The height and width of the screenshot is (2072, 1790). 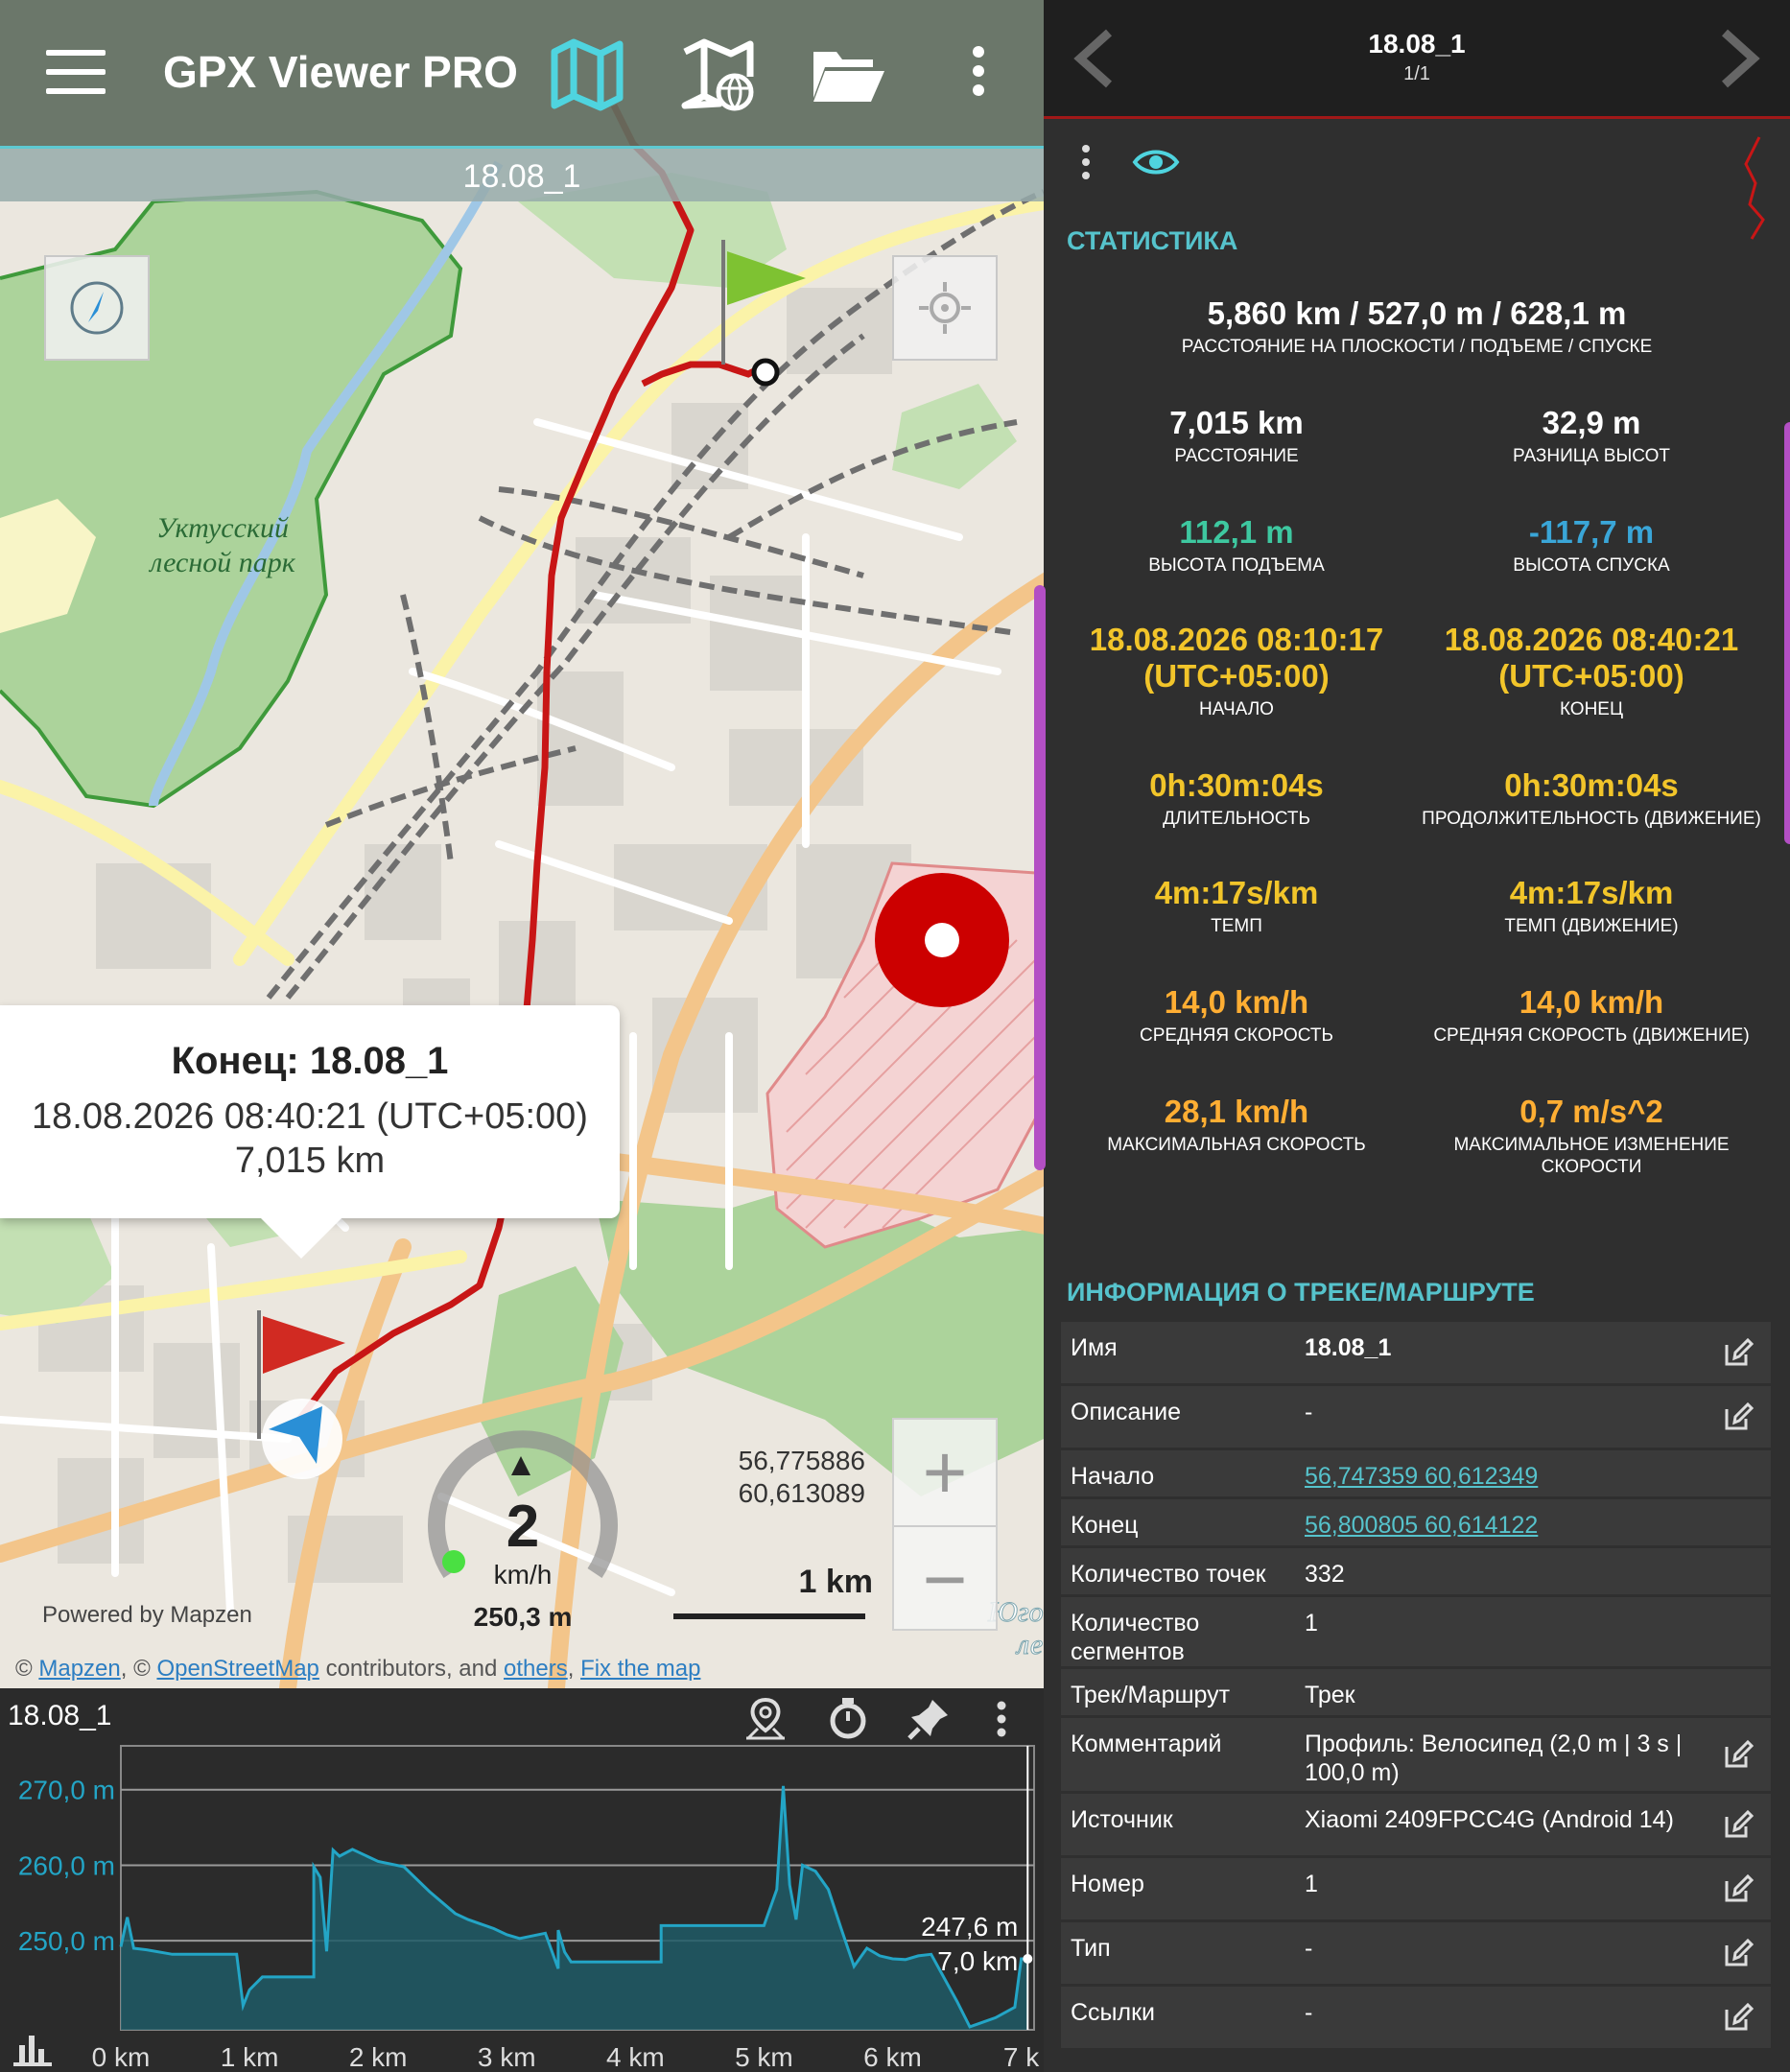 I want to click on stat-label: ТЕМП, so click(x=1236, y=926).